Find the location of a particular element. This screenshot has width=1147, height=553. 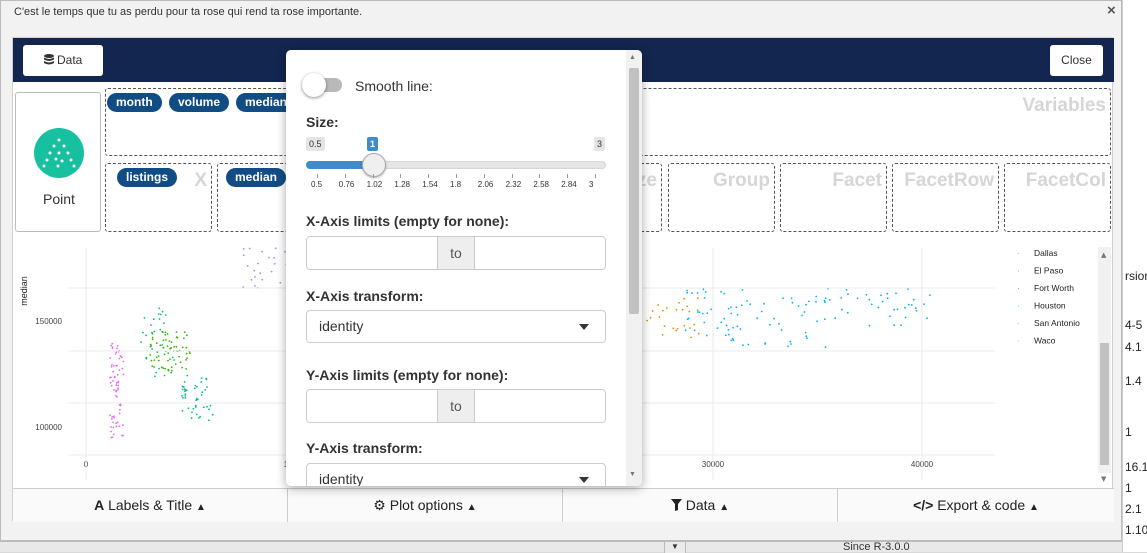

tab-labels-title: A Labels & Title ▲ is located at coordinates (150, 505).